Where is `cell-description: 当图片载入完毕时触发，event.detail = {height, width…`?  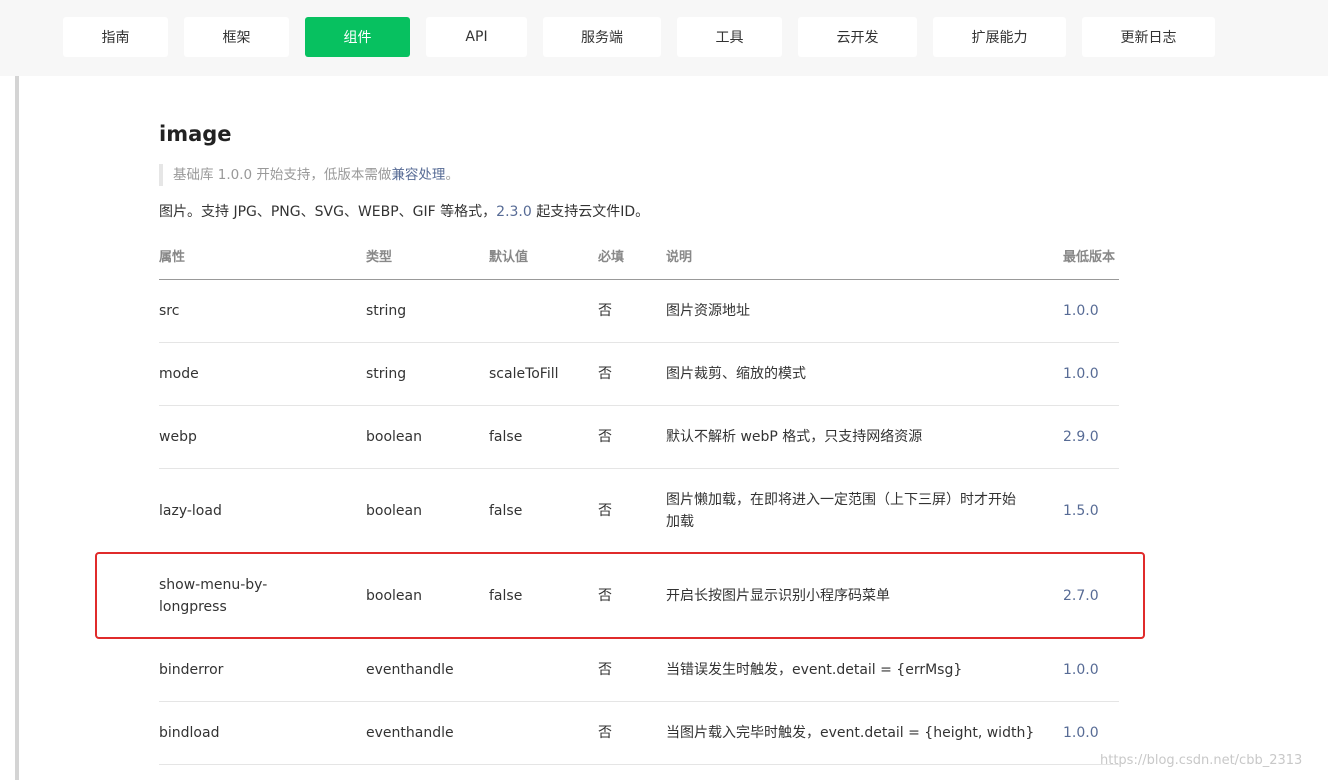 cell-description: 当图片载入完毕时触发，event.detail = {height, width… is located at coordinates (850, 733).